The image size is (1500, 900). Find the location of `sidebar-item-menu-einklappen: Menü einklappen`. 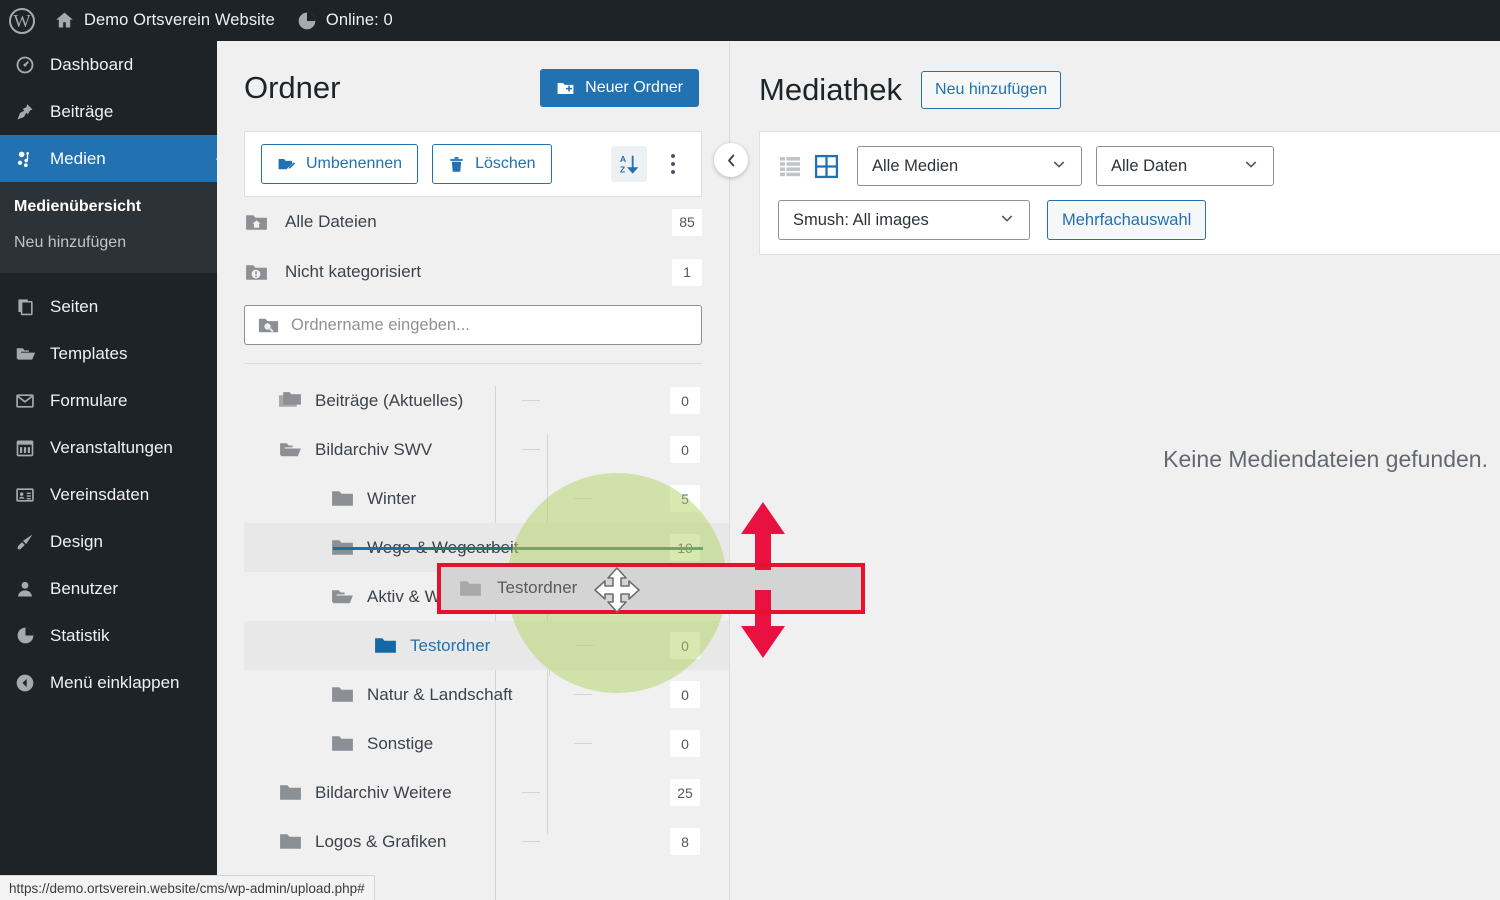

sidebar-item-menu-einklappen: Menü einklappen is located at coordinates (108, 682).